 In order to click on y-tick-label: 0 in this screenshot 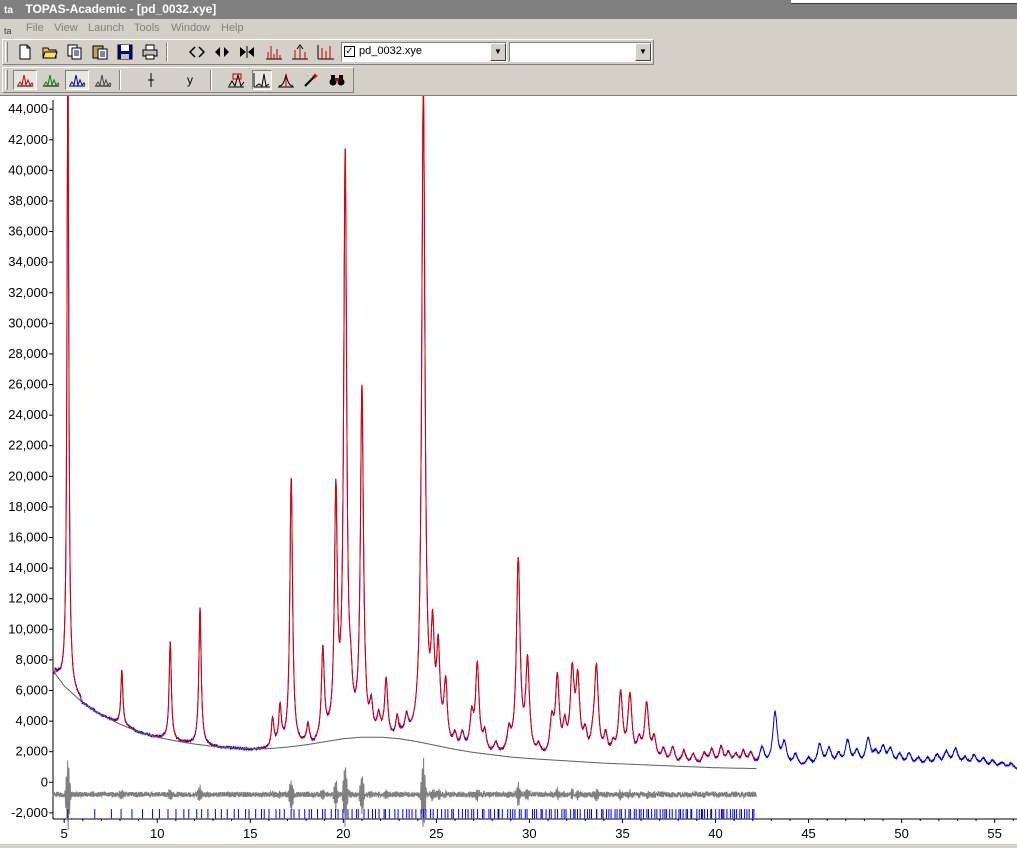, I will do `click(44, 781)`.